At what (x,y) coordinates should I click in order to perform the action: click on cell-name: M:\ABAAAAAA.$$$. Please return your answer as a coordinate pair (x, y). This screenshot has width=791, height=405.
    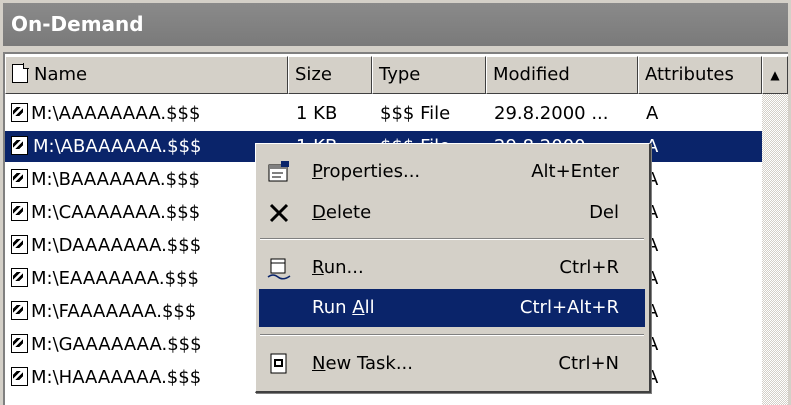
    Looking at the image, I should click on (146, 146).